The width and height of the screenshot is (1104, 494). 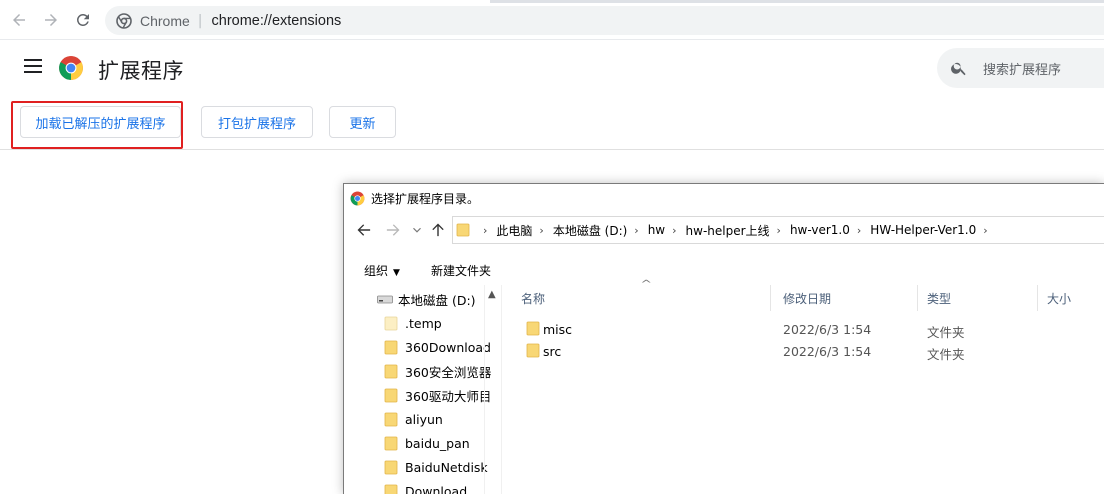 I want to click on hamburger-menu-icon, so click(x=33, y=67).